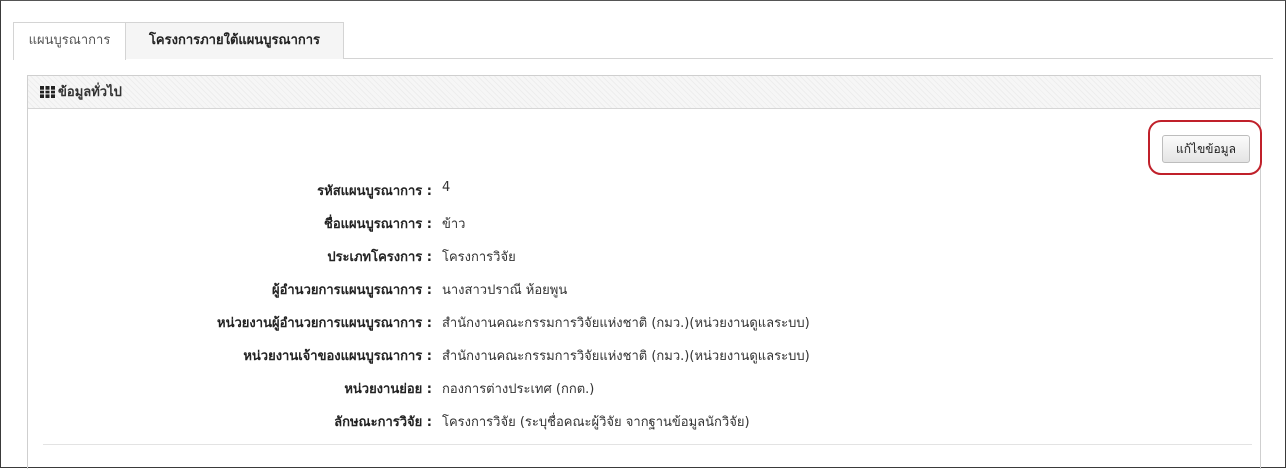 Image resolution: width=1286 pixels, height=469 pixels. What do you see at coordinates (337, 356) in the screenshot?
I see `detail-label: หน่วยงานเจ้าของแผนบูรณาการ :` at bounding box center [337, 356].